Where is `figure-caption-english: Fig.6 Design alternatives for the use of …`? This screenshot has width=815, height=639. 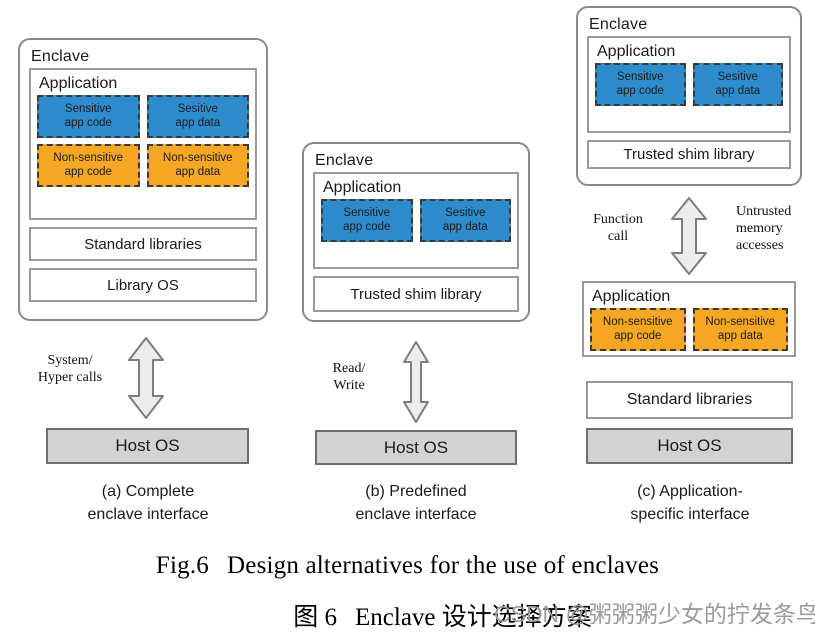 figure-caption-english: Fig.6 Design alternatives for the use of … is located at coordinates (407, 566).